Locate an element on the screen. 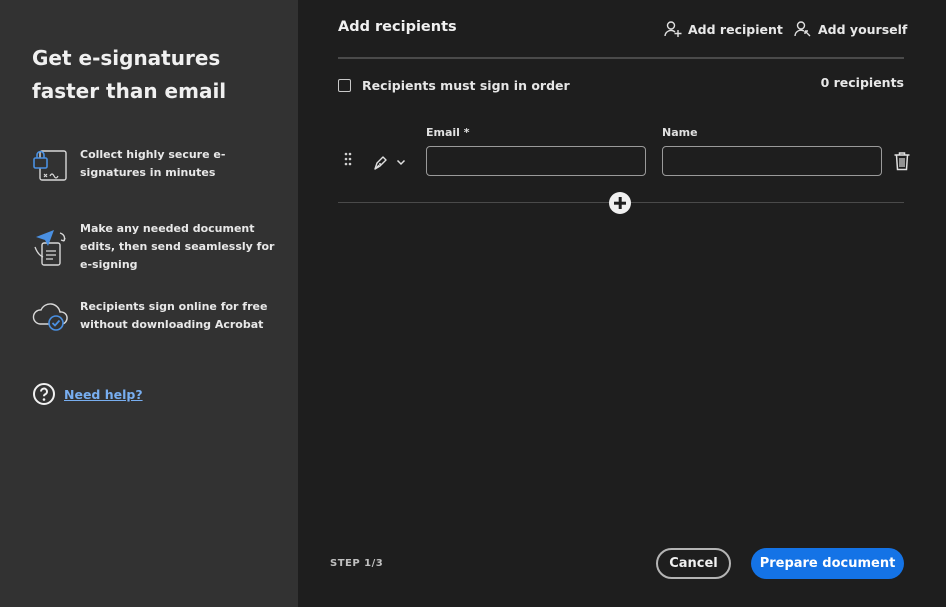 This screenshot has height=607, width=946. prepare-document-button: Prepare document is located at coordinates (827, 563).